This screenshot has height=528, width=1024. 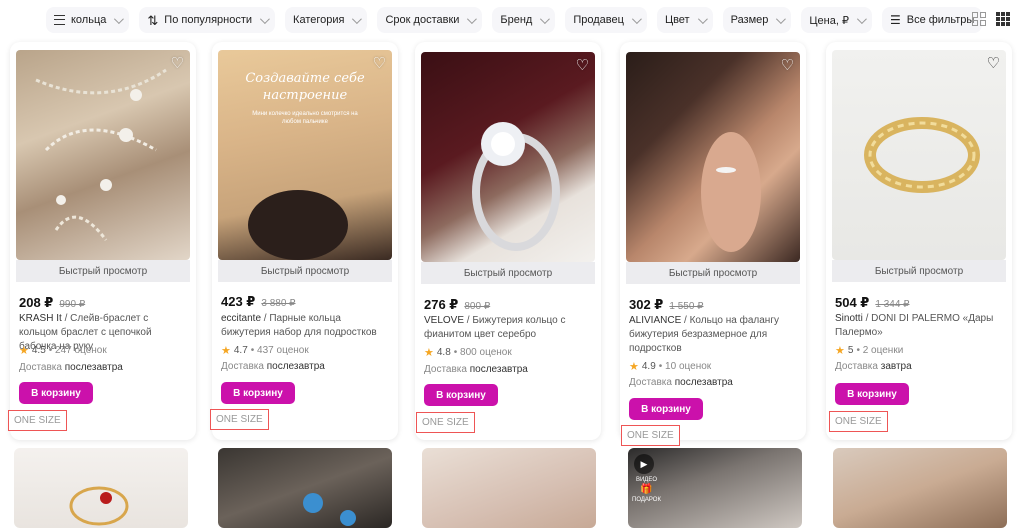 What do you see at coordinates (684, 20) in the screenshot?
I see `filter-color: Цвет` at bounding box center [684, 20].